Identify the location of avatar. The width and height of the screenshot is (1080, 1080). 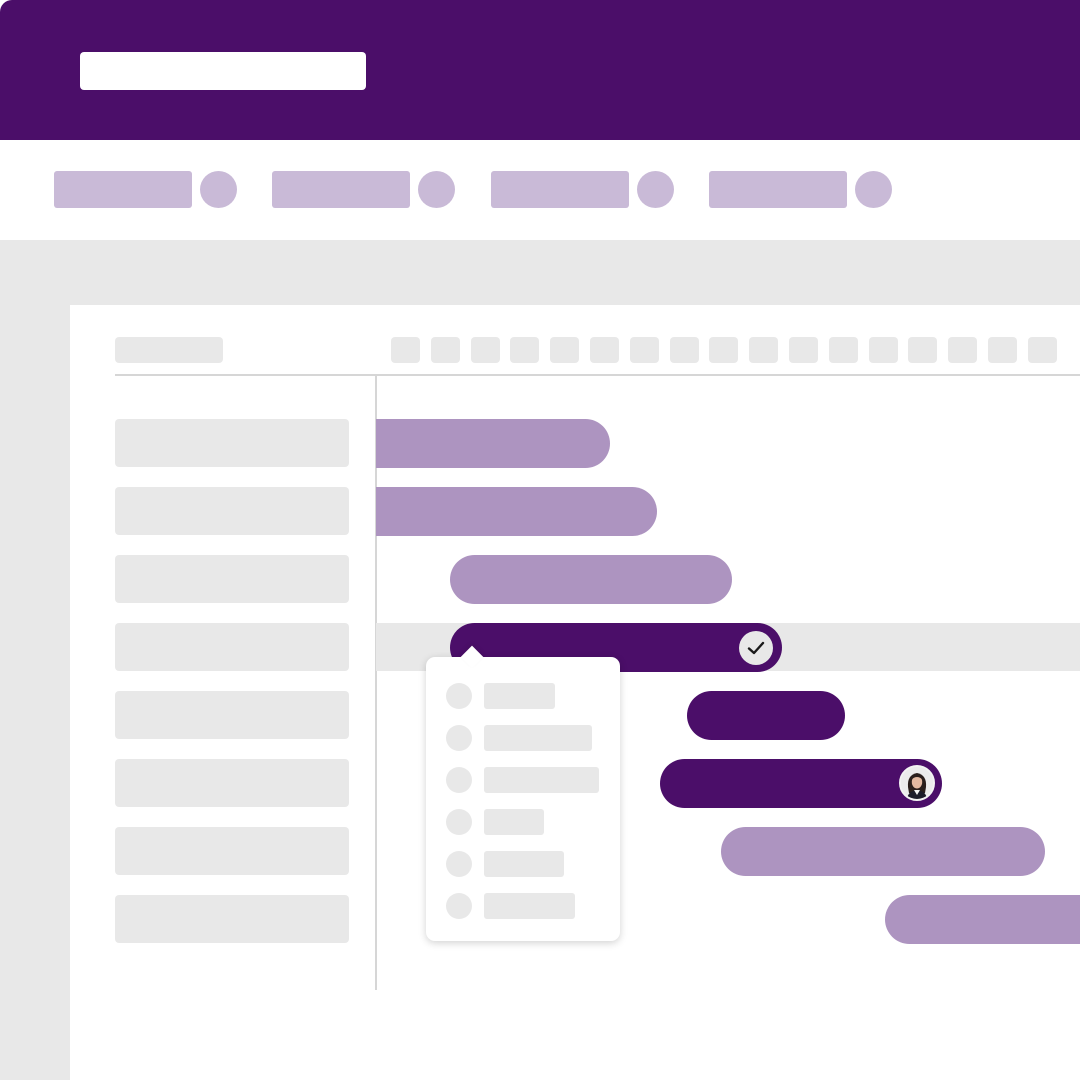
(917, 783).